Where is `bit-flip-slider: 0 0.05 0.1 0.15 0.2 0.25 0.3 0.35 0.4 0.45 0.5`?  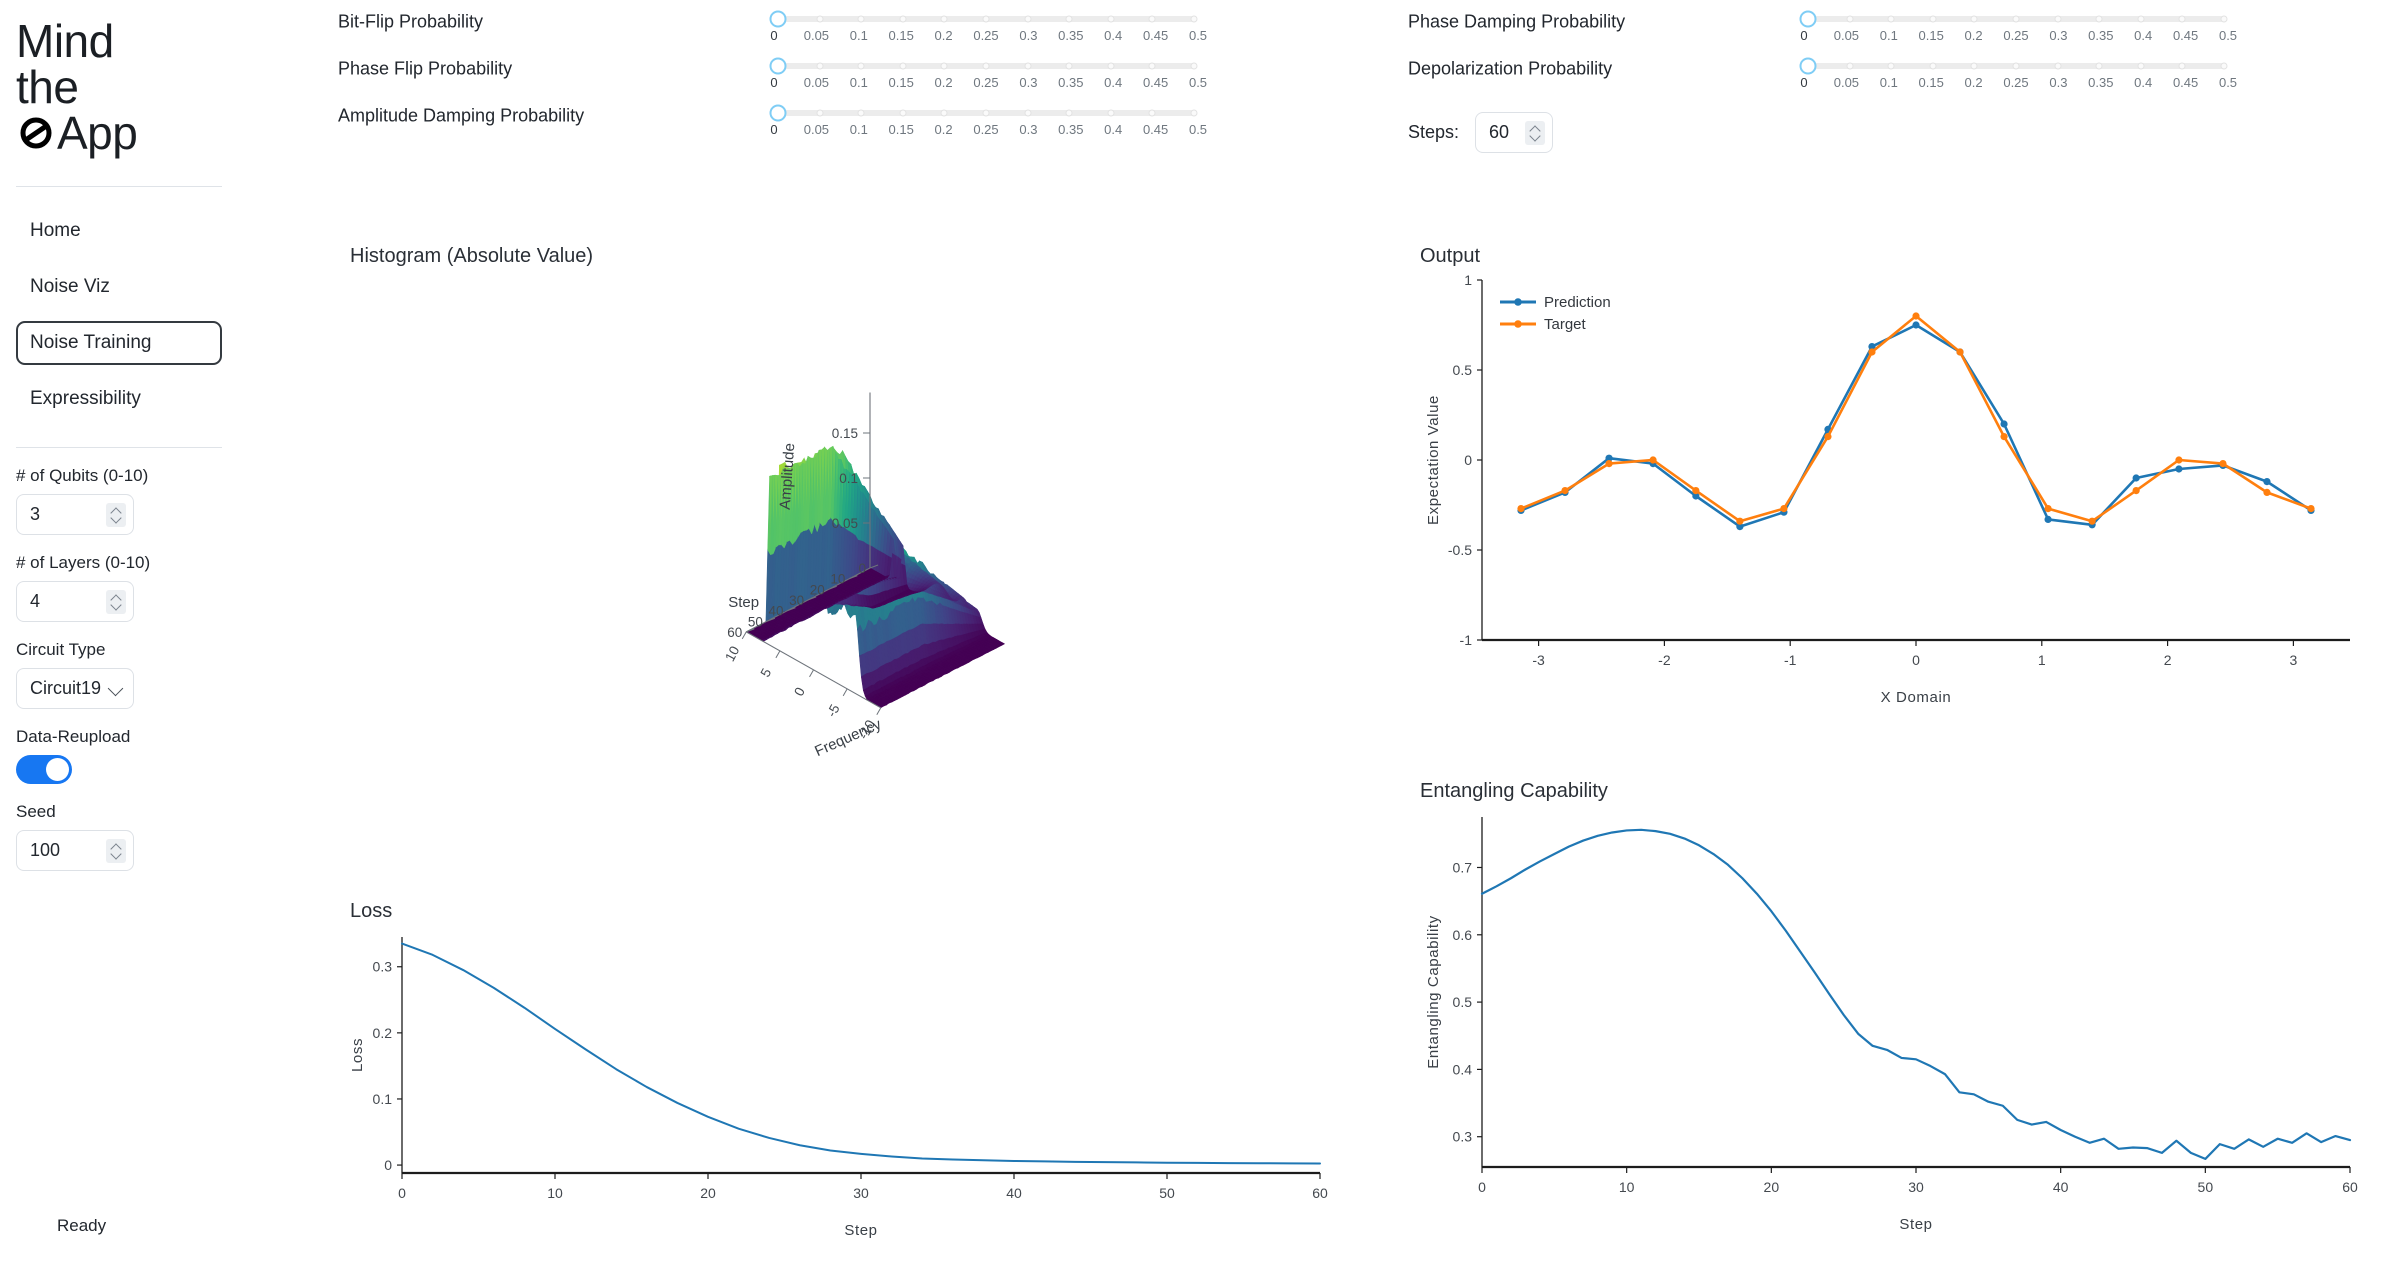
bit-flip-slider: 0 0.05 0.1 0.15 0.2 0.25 0.3 0.35 0.4 0.45 0.5 is located at coordinates (988, 29).